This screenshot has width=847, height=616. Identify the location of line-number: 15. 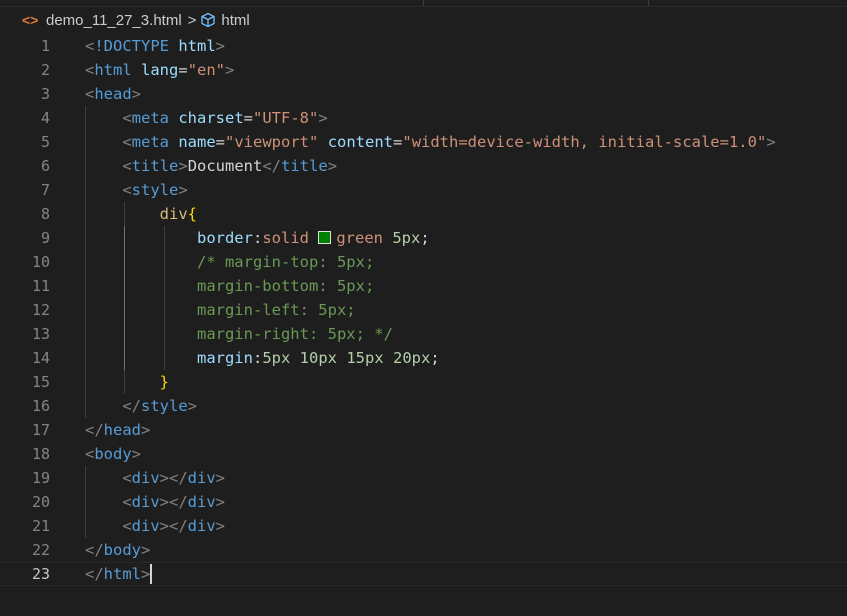
(40, 382).